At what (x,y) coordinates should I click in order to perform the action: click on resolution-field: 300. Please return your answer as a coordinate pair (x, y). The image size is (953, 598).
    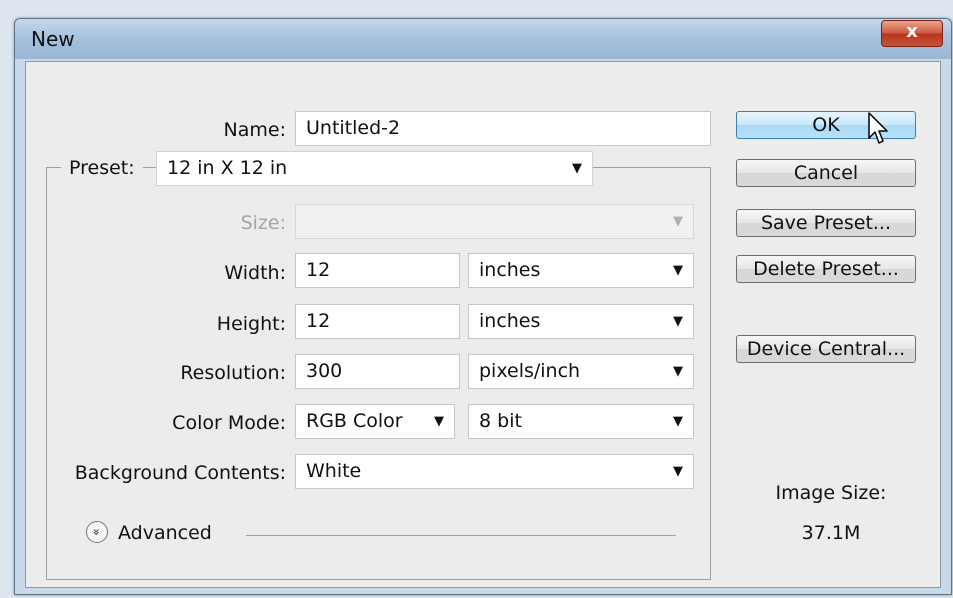
    Looking at the image, I should click on (377, 371).